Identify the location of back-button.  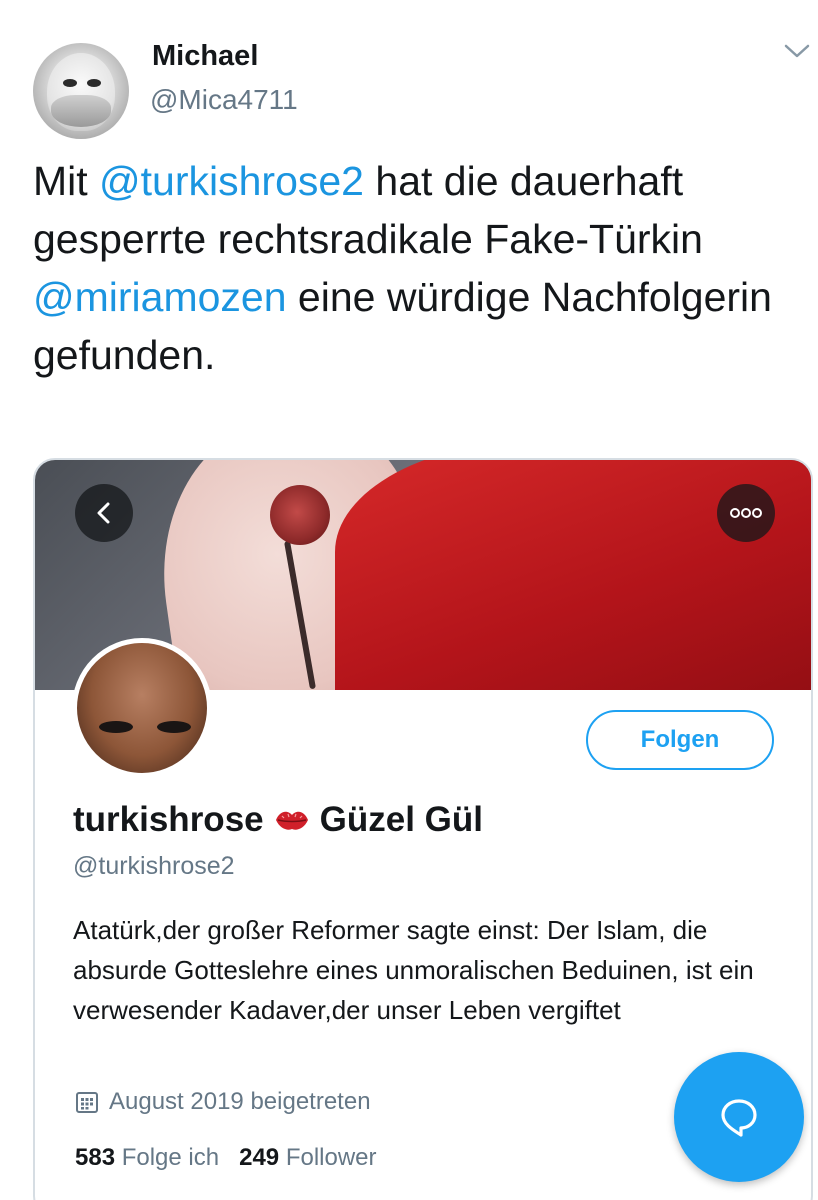
(104, 513).